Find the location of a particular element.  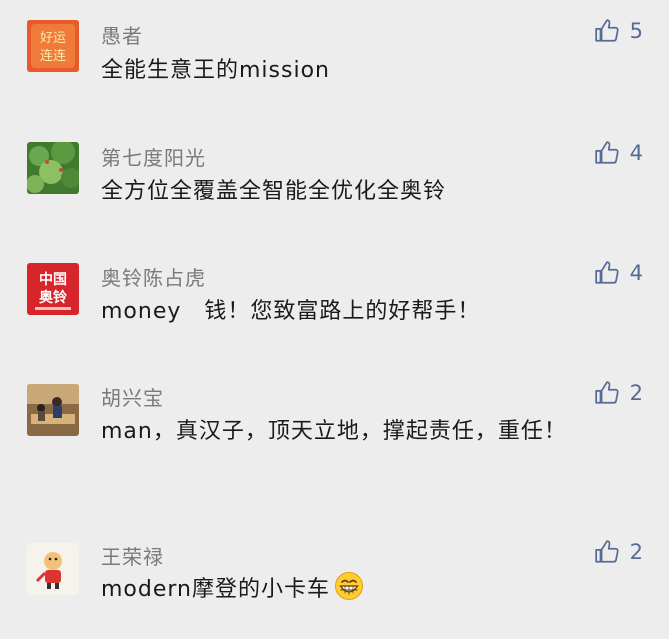

avatar-text-bottom: 奥铃 is located at coordinates (53, 297).